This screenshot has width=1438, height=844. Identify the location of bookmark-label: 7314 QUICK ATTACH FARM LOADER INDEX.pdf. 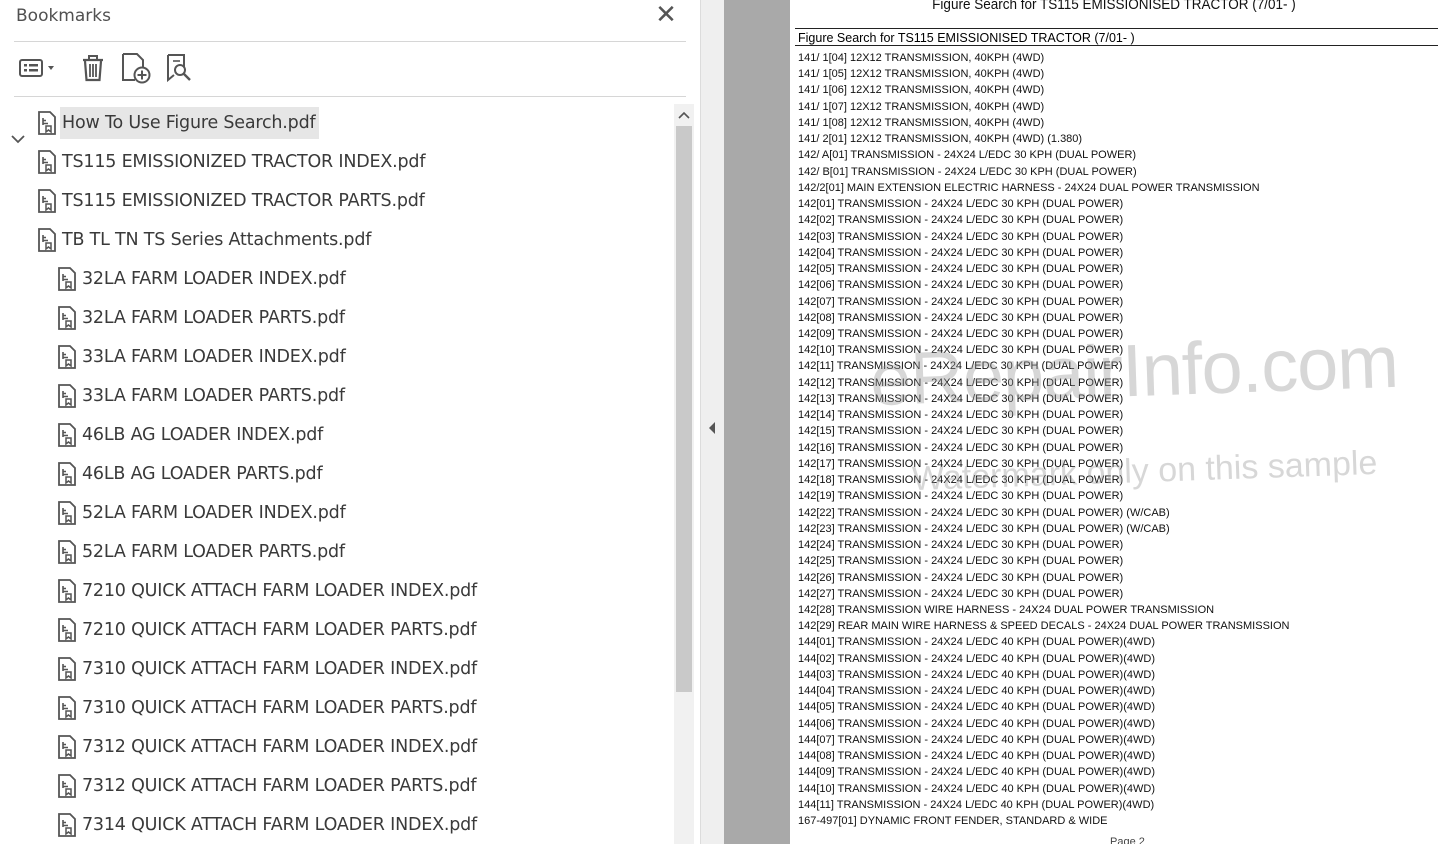
(280, 825).